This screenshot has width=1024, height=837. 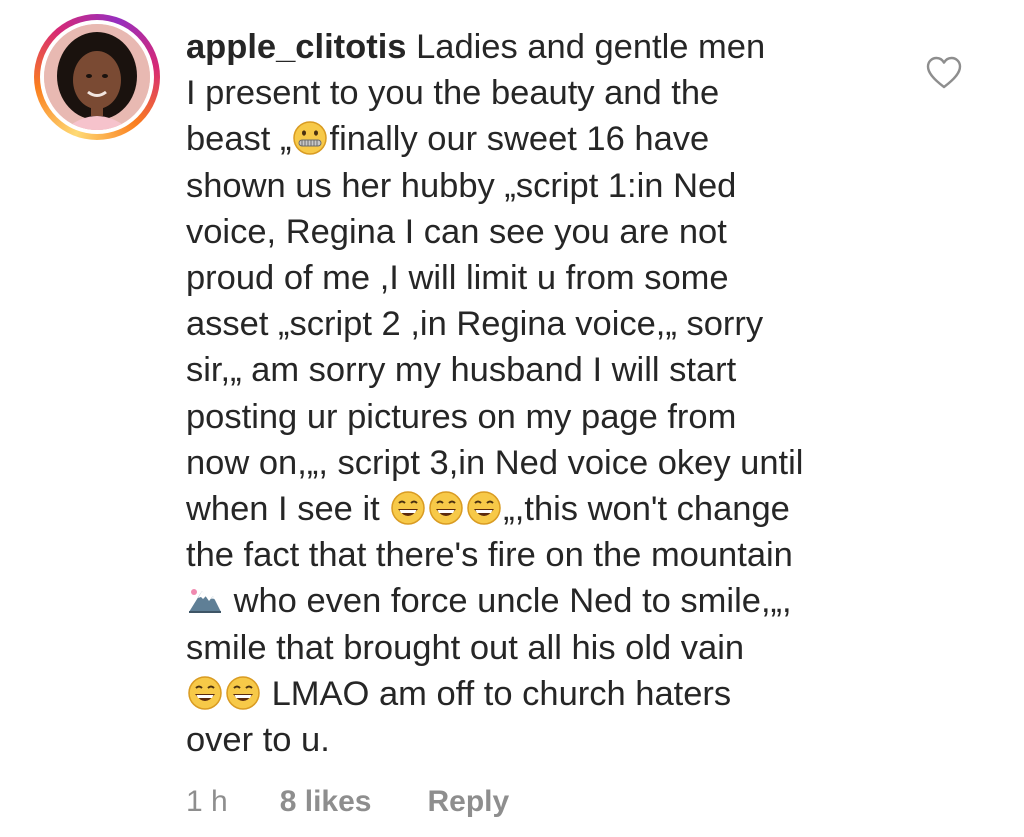 I want to click on reply-button: Reply, so click(x=468, y=801).